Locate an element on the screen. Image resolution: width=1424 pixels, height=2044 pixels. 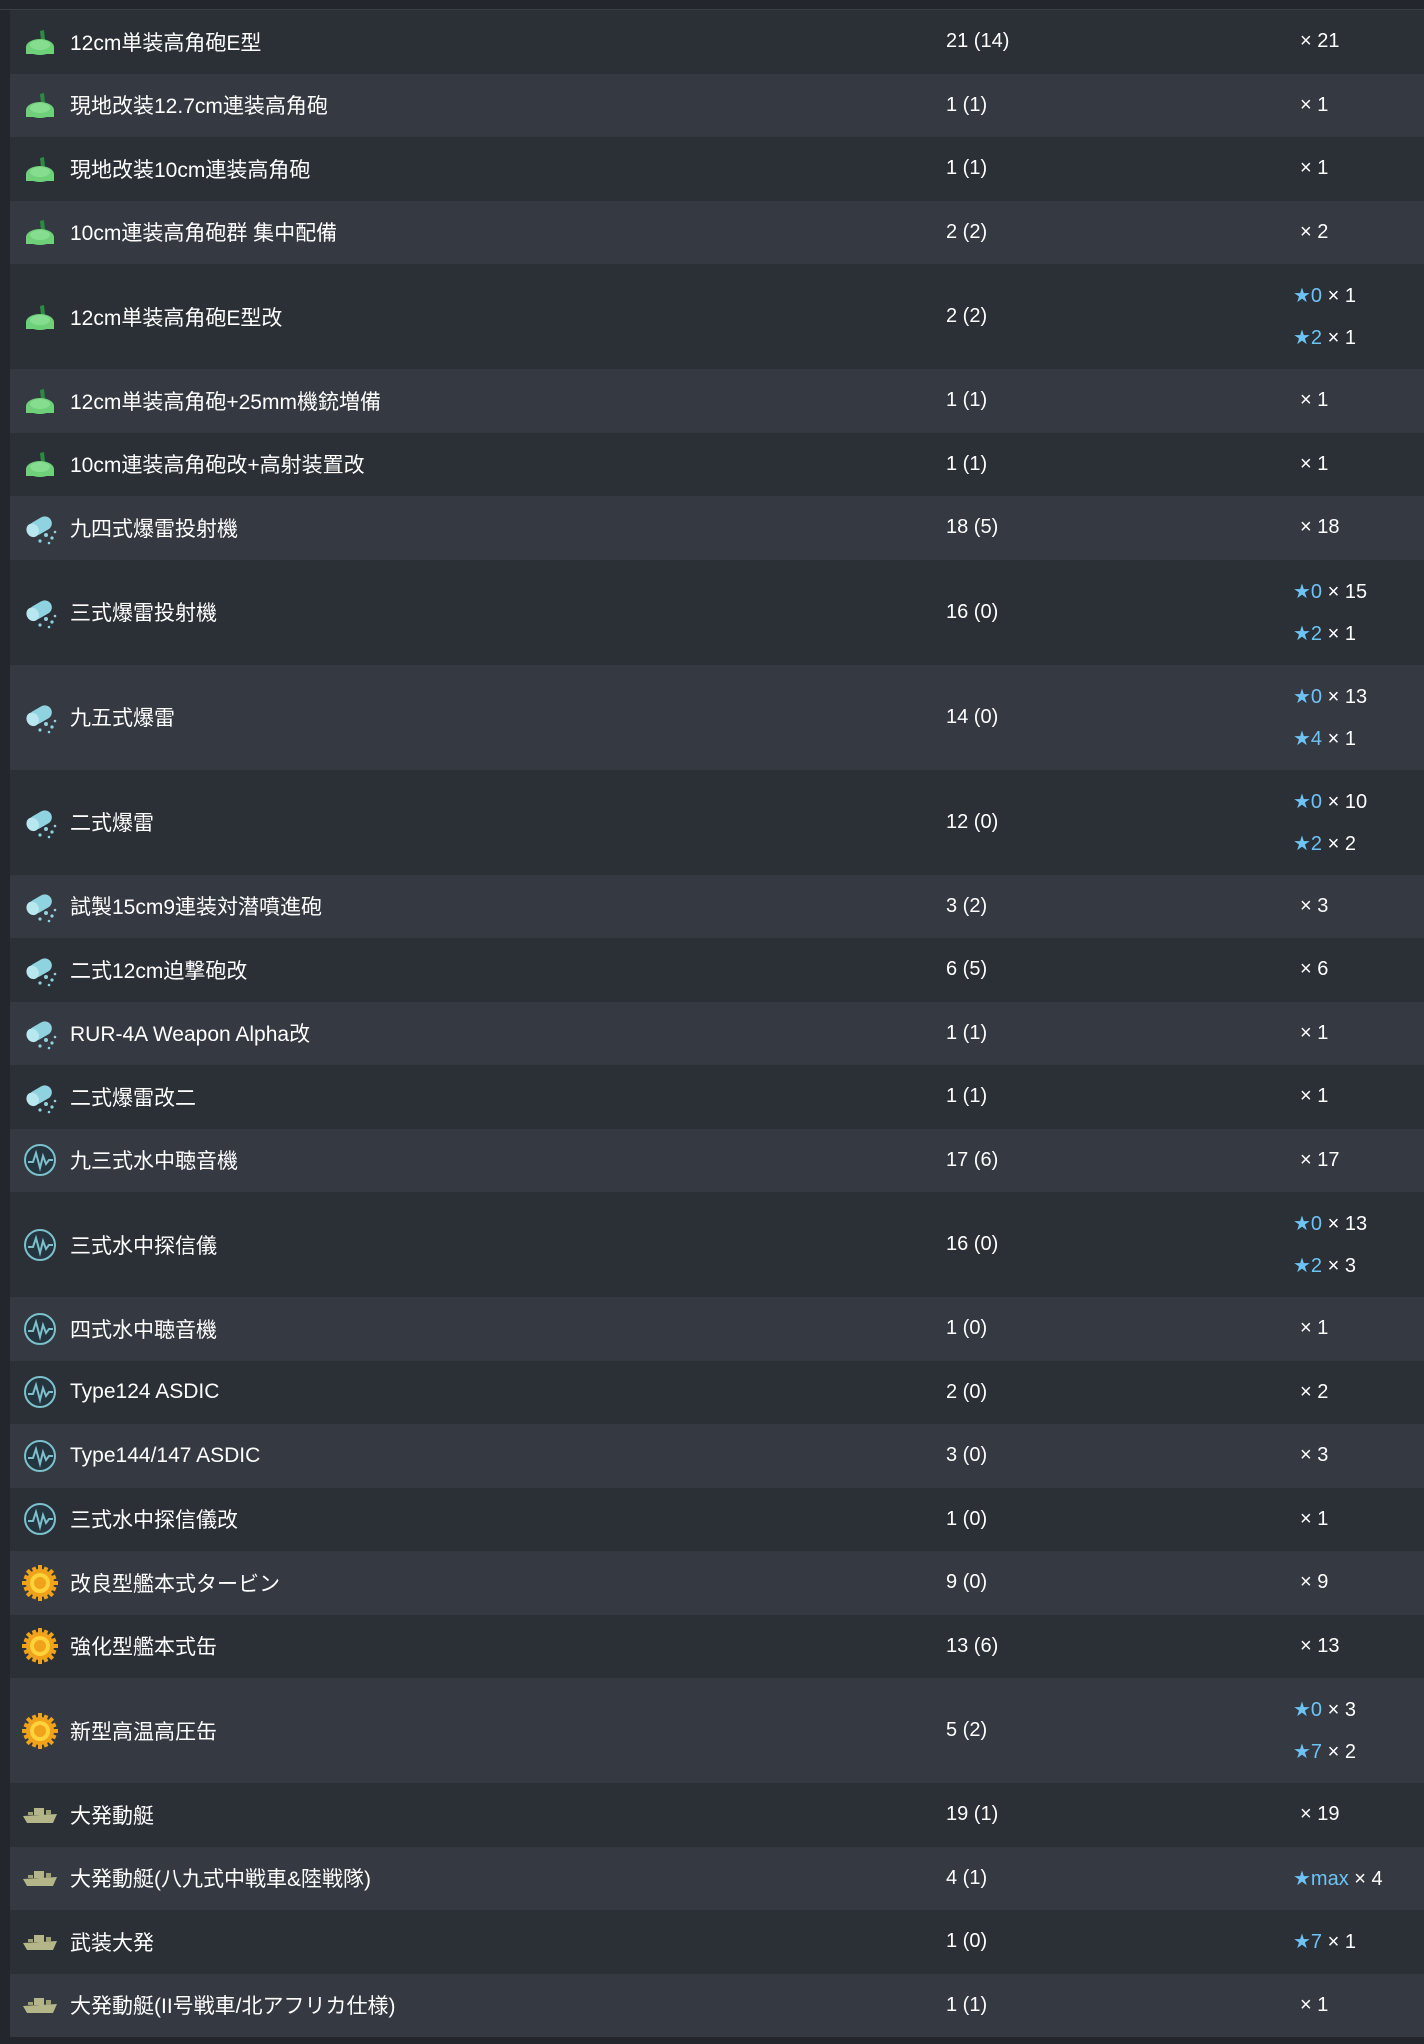
table-row: 新型高温高圧缶 5 (2) ★0 × 3 ★7 × 2 is located at coordinates (717, 1730).